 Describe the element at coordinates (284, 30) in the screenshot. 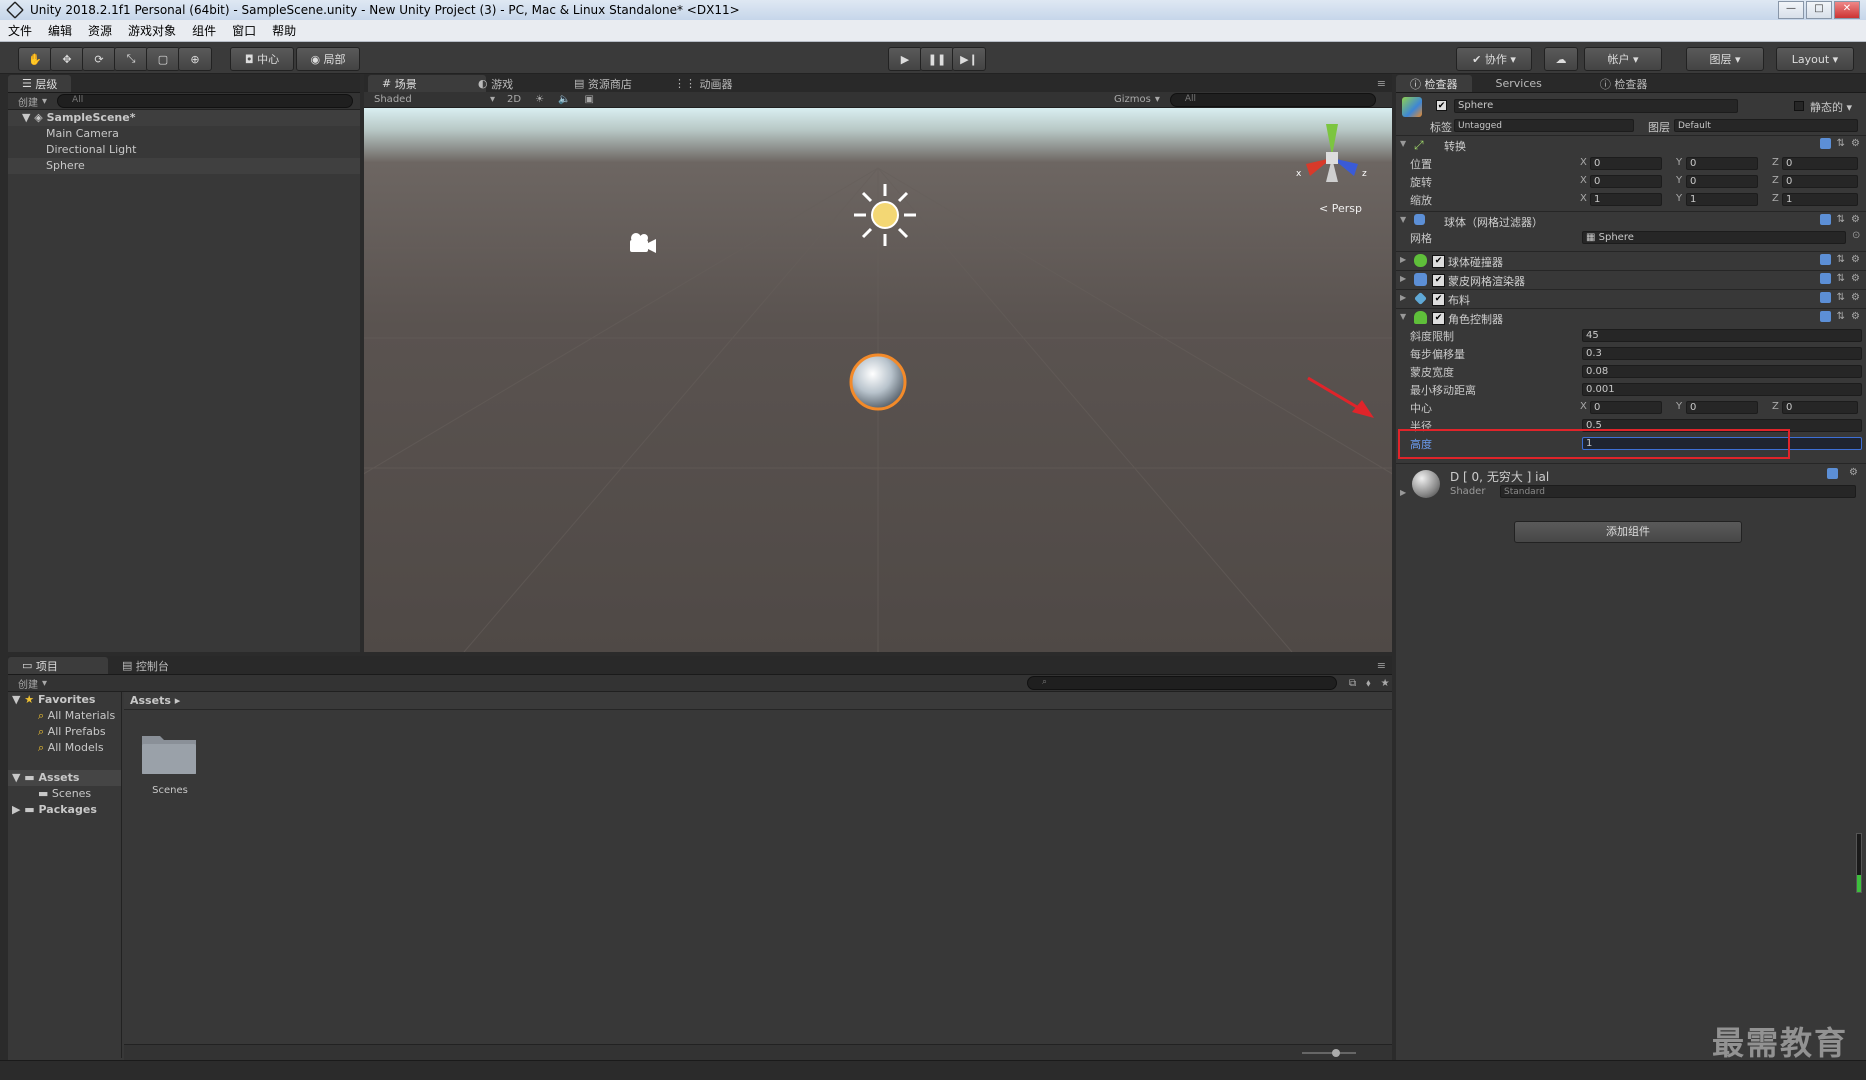

I see `menu-help: 帮助` at that location.